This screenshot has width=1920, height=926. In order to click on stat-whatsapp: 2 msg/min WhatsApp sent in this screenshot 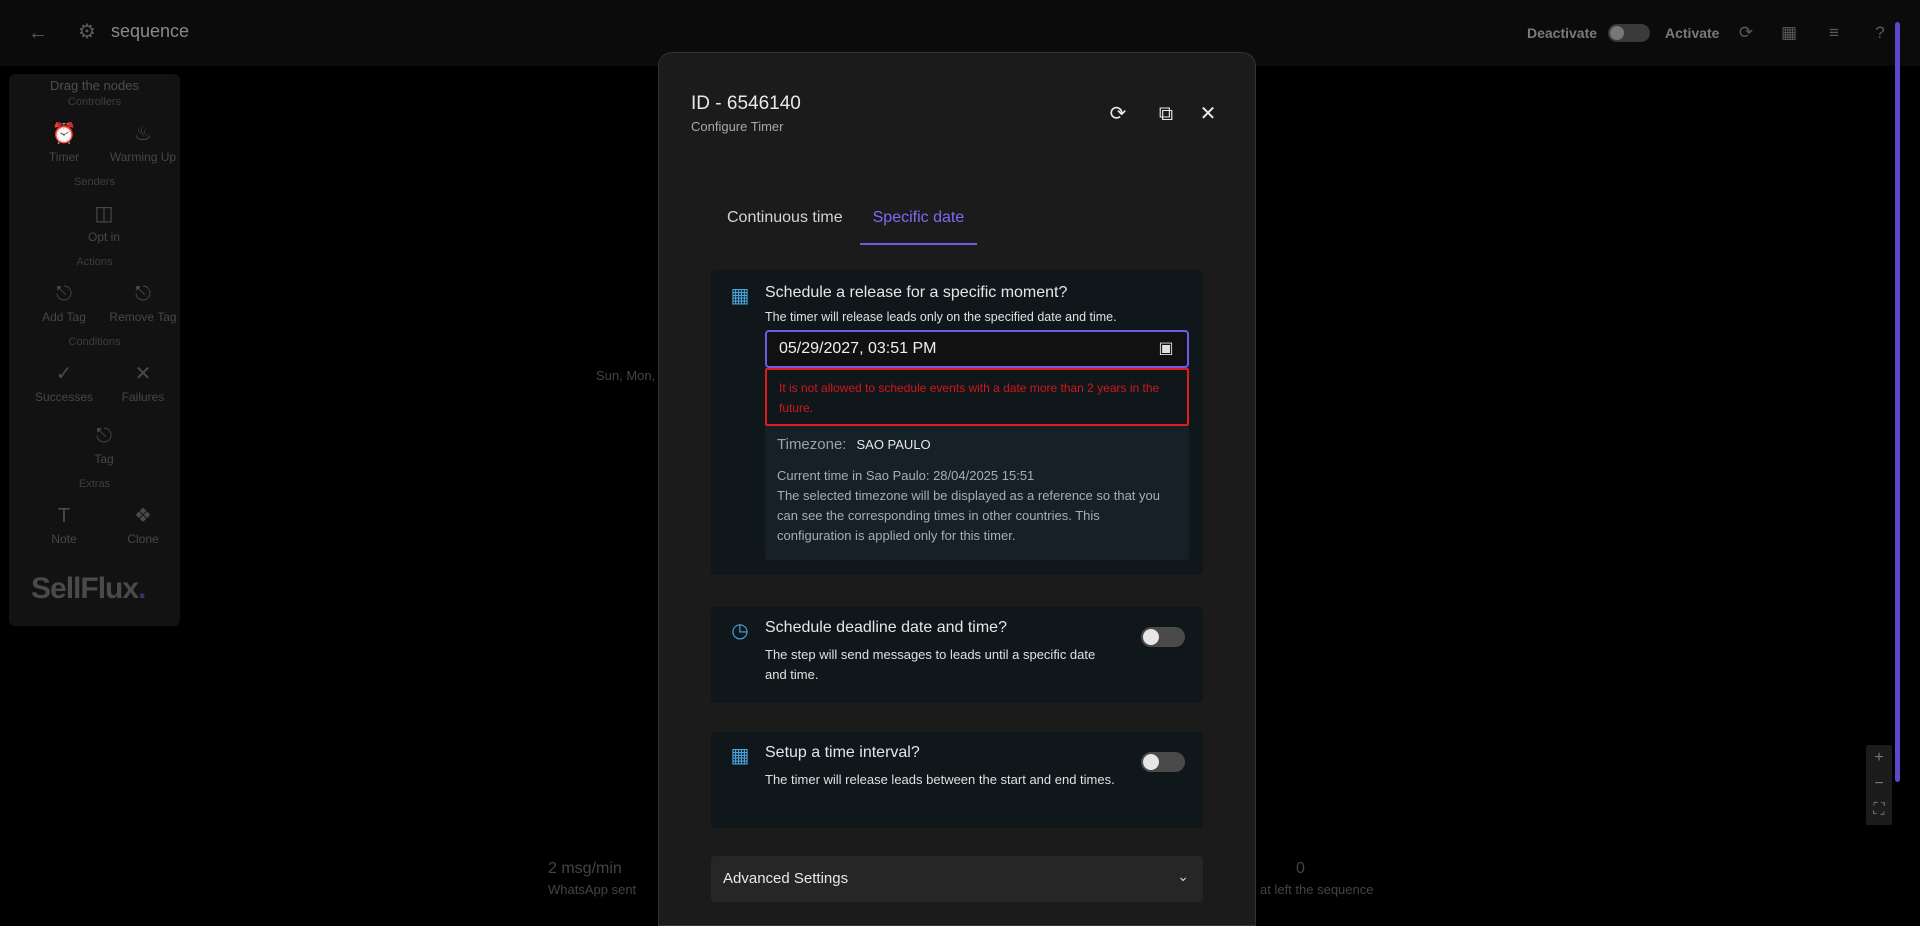, I will do `click(592, 878)`.